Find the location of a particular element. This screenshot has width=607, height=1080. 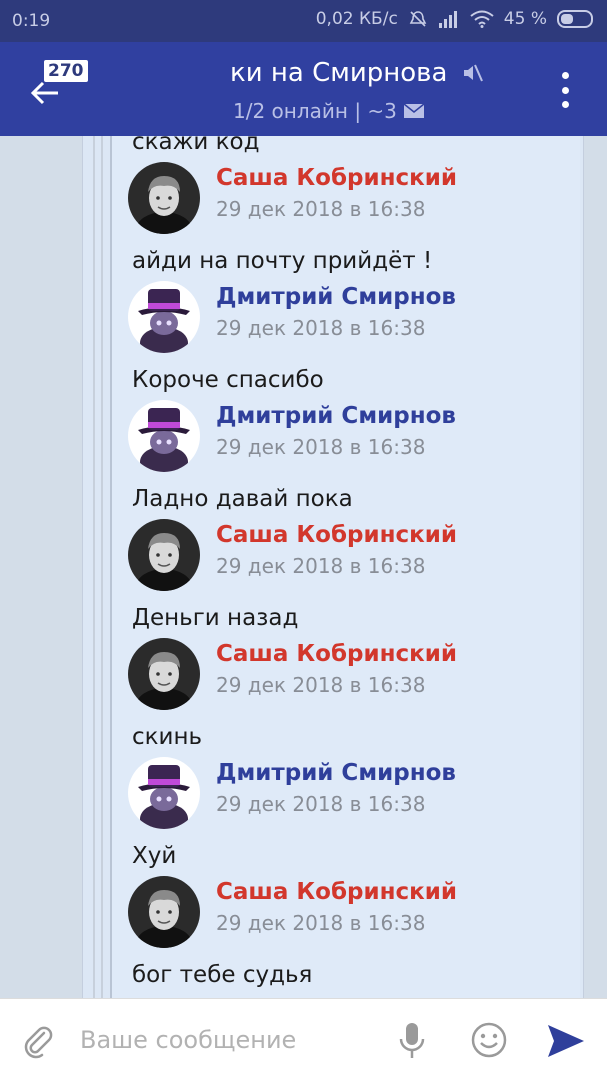

message-text: скажи код is located at coordinates (195, 145).